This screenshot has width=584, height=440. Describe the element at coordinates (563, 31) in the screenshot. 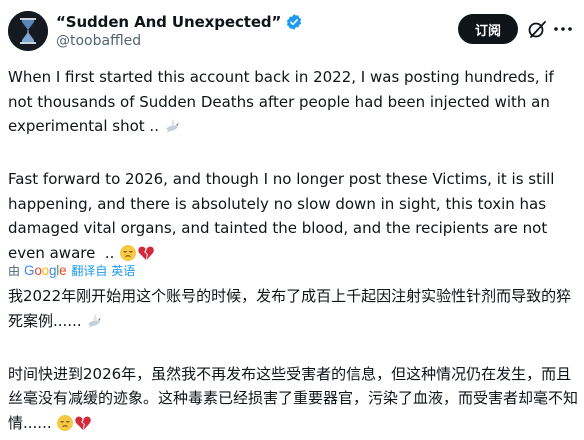

I see `more-options-icon` at that location.